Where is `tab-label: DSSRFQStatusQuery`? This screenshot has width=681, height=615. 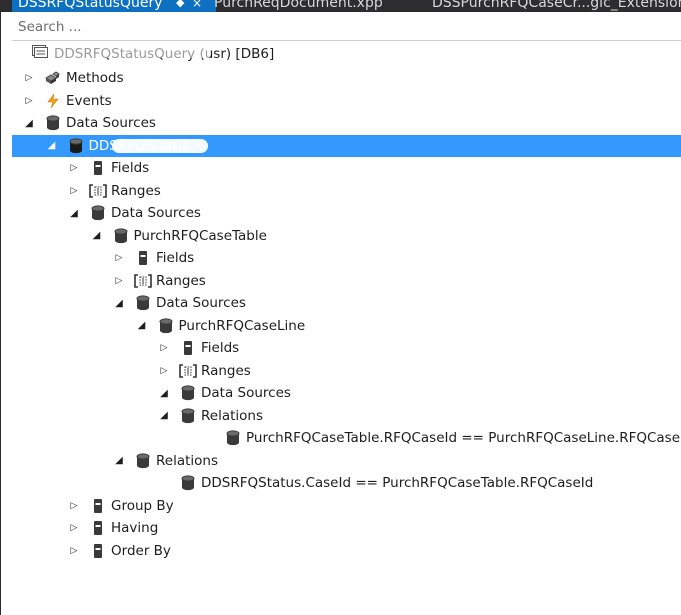
tab-label: DSSRFQStatusQuery is located at coordinates (90, 5).